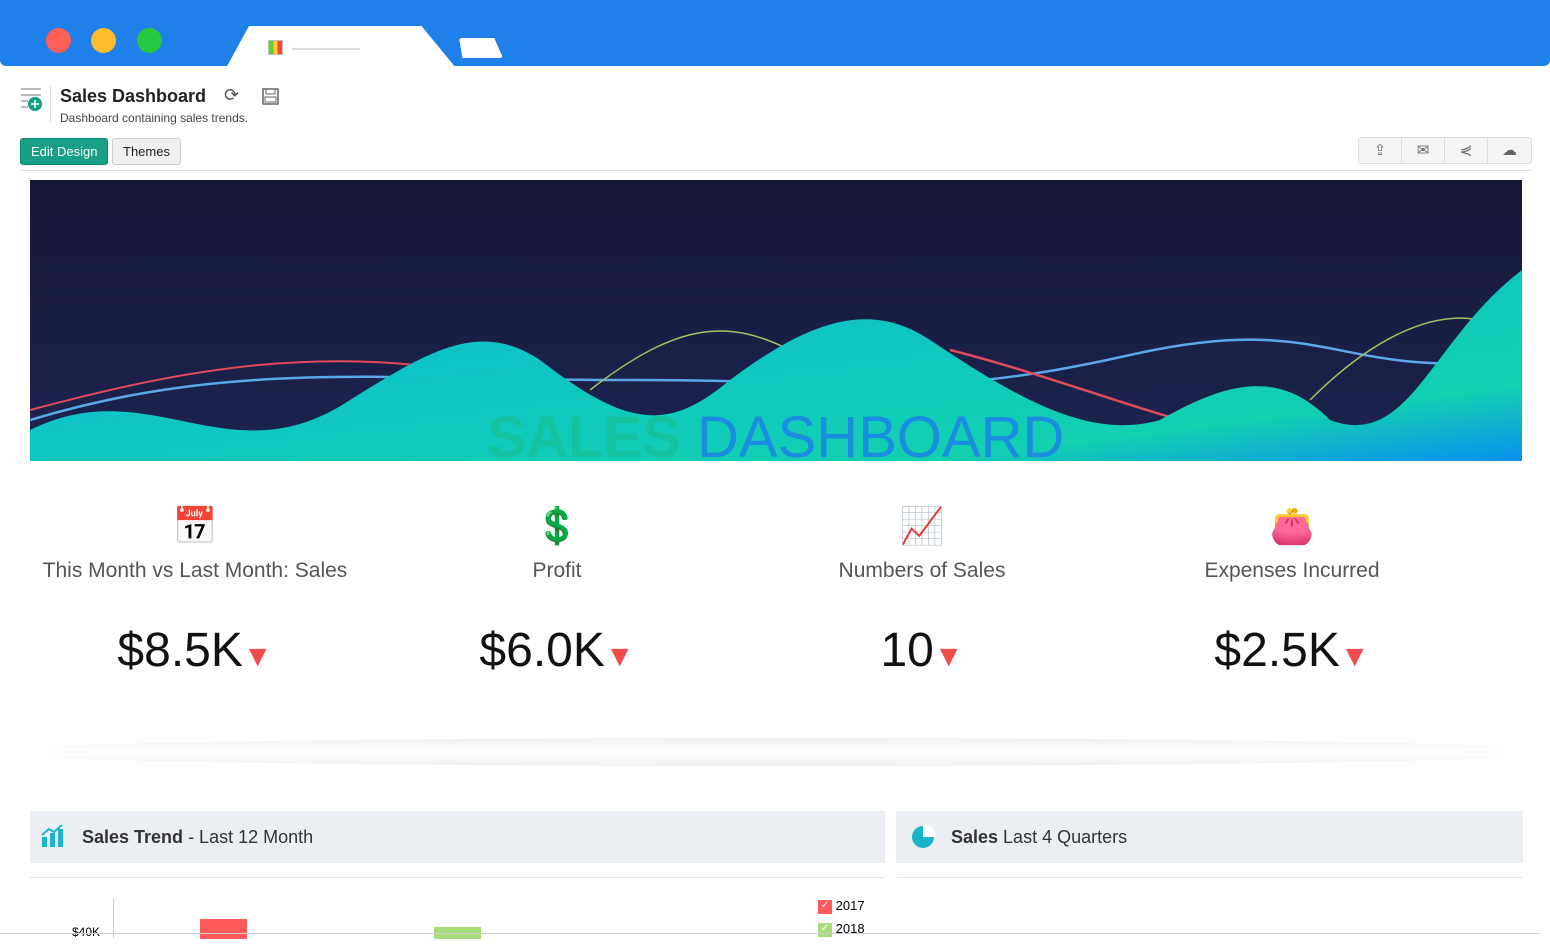  I want to click on toolbar: ⇪ ✉ ⋞ ☁, so click(1445, 150).